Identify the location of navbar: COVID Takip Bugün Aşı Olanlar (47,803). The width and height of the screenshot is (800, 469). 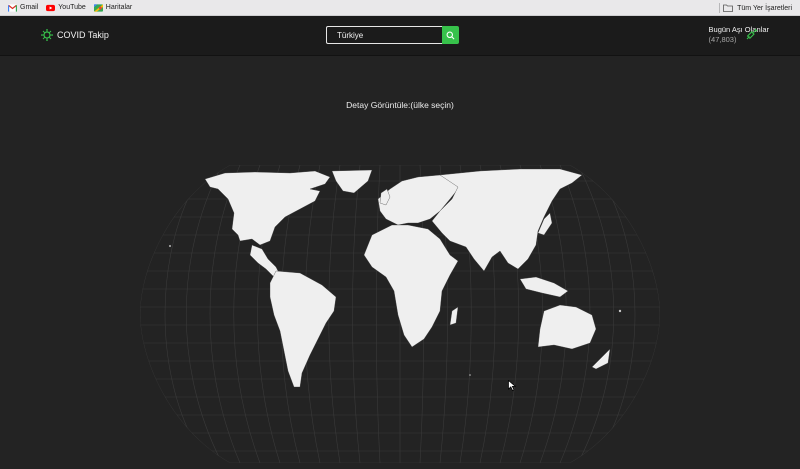
(400, 36).